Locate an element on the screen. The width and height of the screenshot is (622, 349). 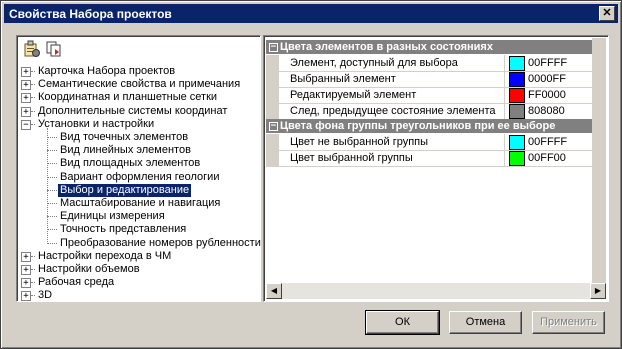
scroll-left-button: ◀ is located at coordinates (274, 291).